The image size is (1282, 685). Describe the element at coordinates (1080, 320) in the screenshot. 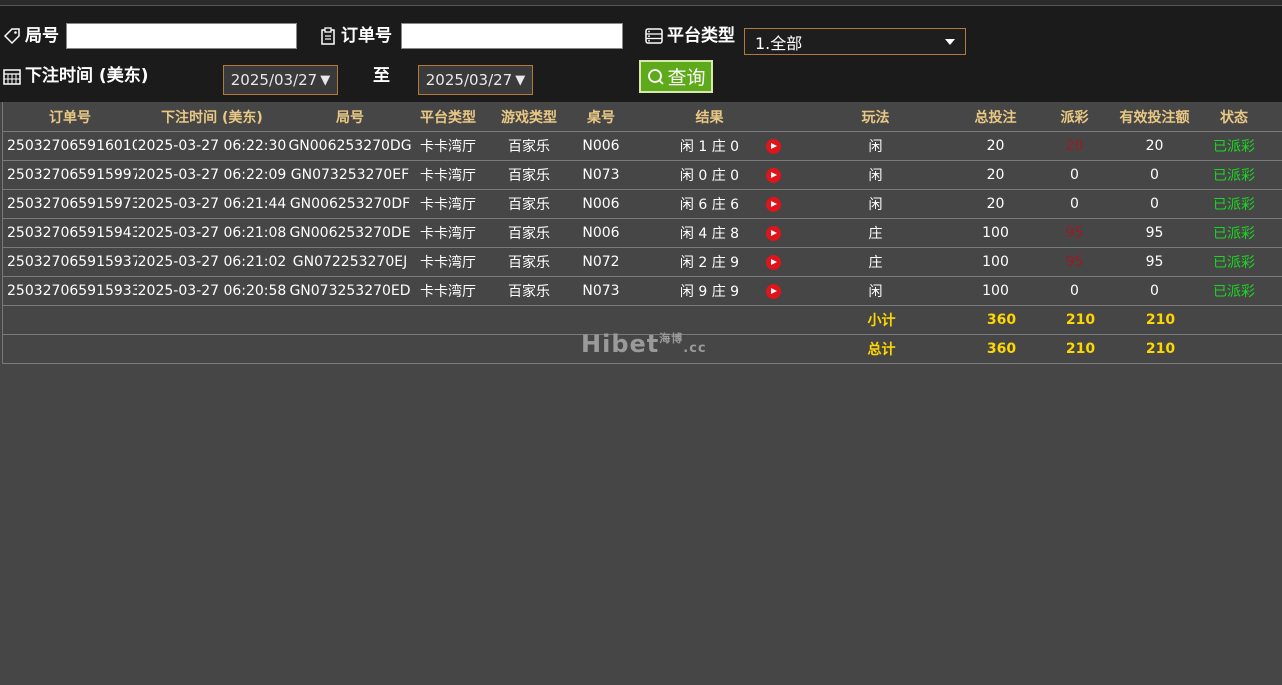

I see `subtotal-payout: 210` at that location.